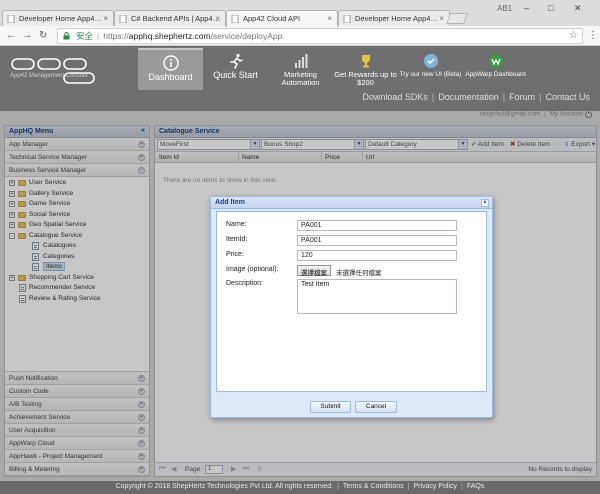  What do you see at coordinates (170, 63) in the screenshot?
I see `info-icon` at bounding box center [170, 63].